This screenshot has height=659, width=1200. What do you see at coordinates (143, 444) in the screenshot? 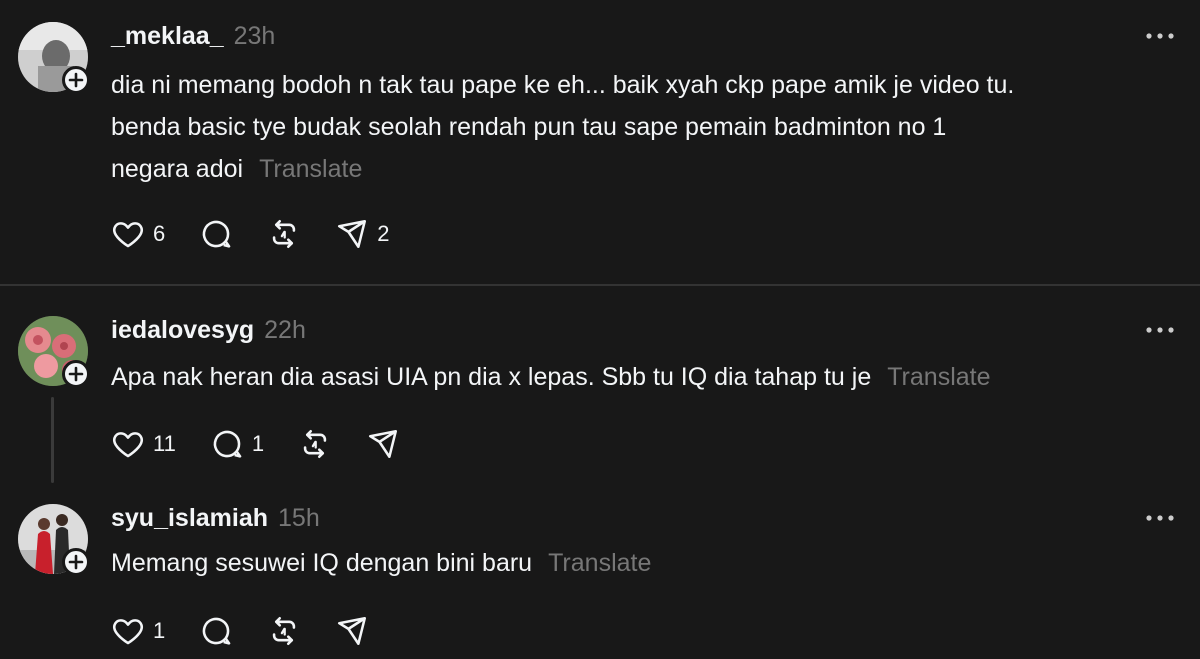
I see `like-button: 11` at bounding box center [143, 444].